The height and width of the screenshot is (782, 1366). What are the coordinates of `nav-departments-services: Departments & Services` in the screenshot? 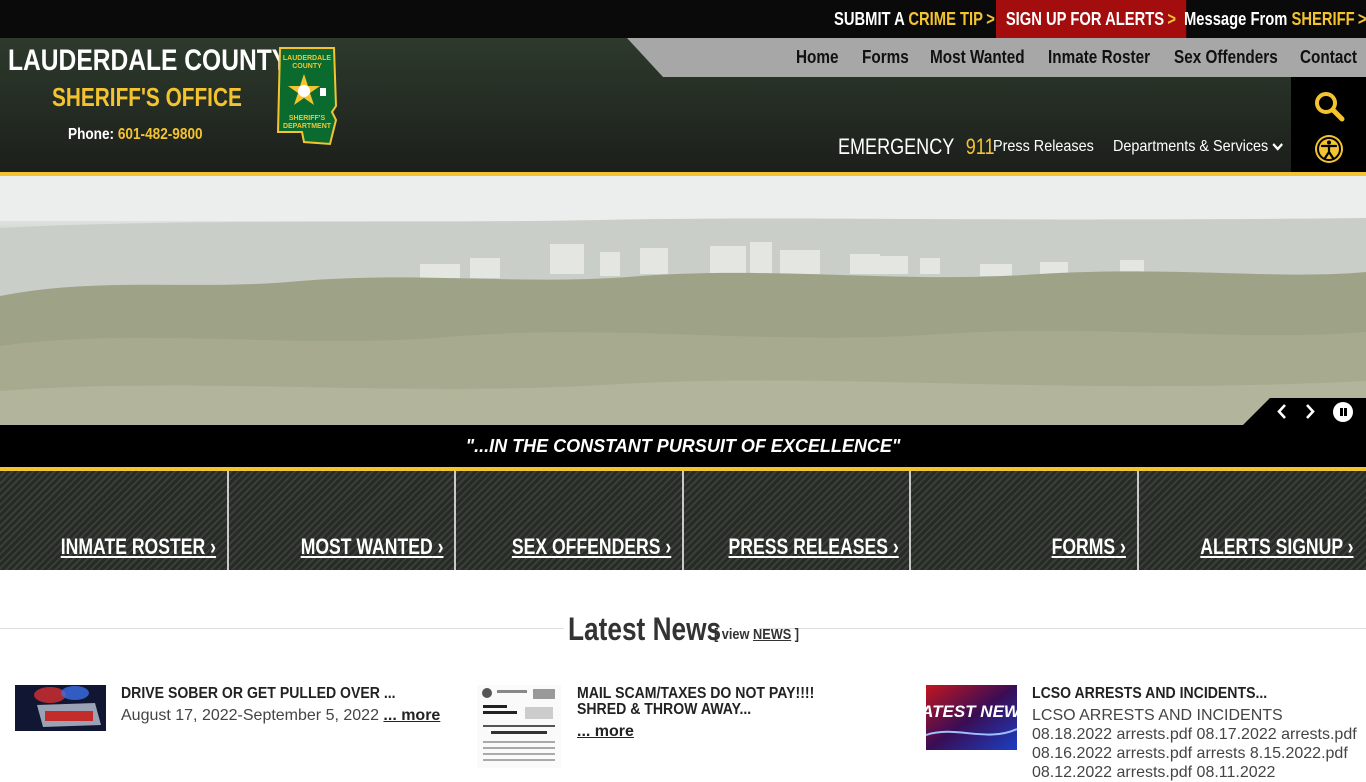 It's located at (1198, 147).